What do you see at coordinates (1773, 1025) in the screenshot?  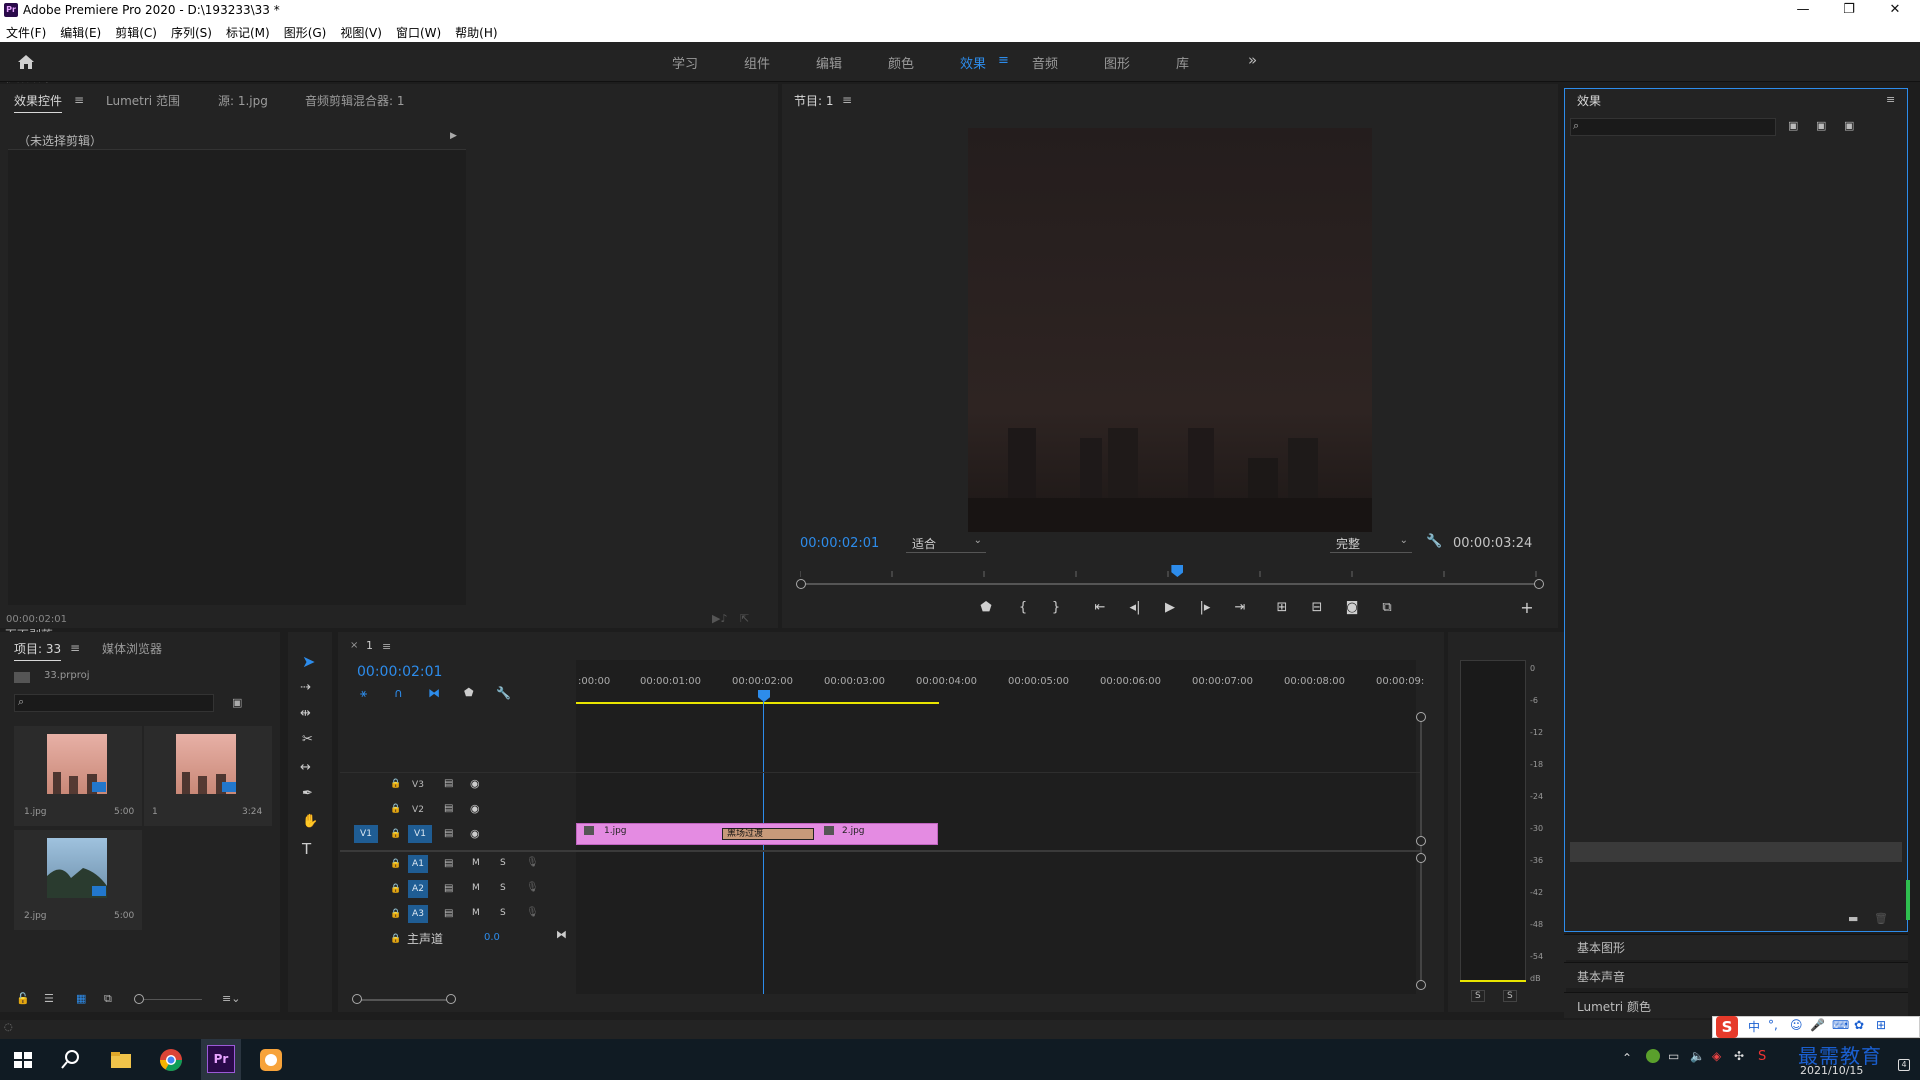 I see `ime-punctuation-icon: °,` at bounding box center [1773, 1025].